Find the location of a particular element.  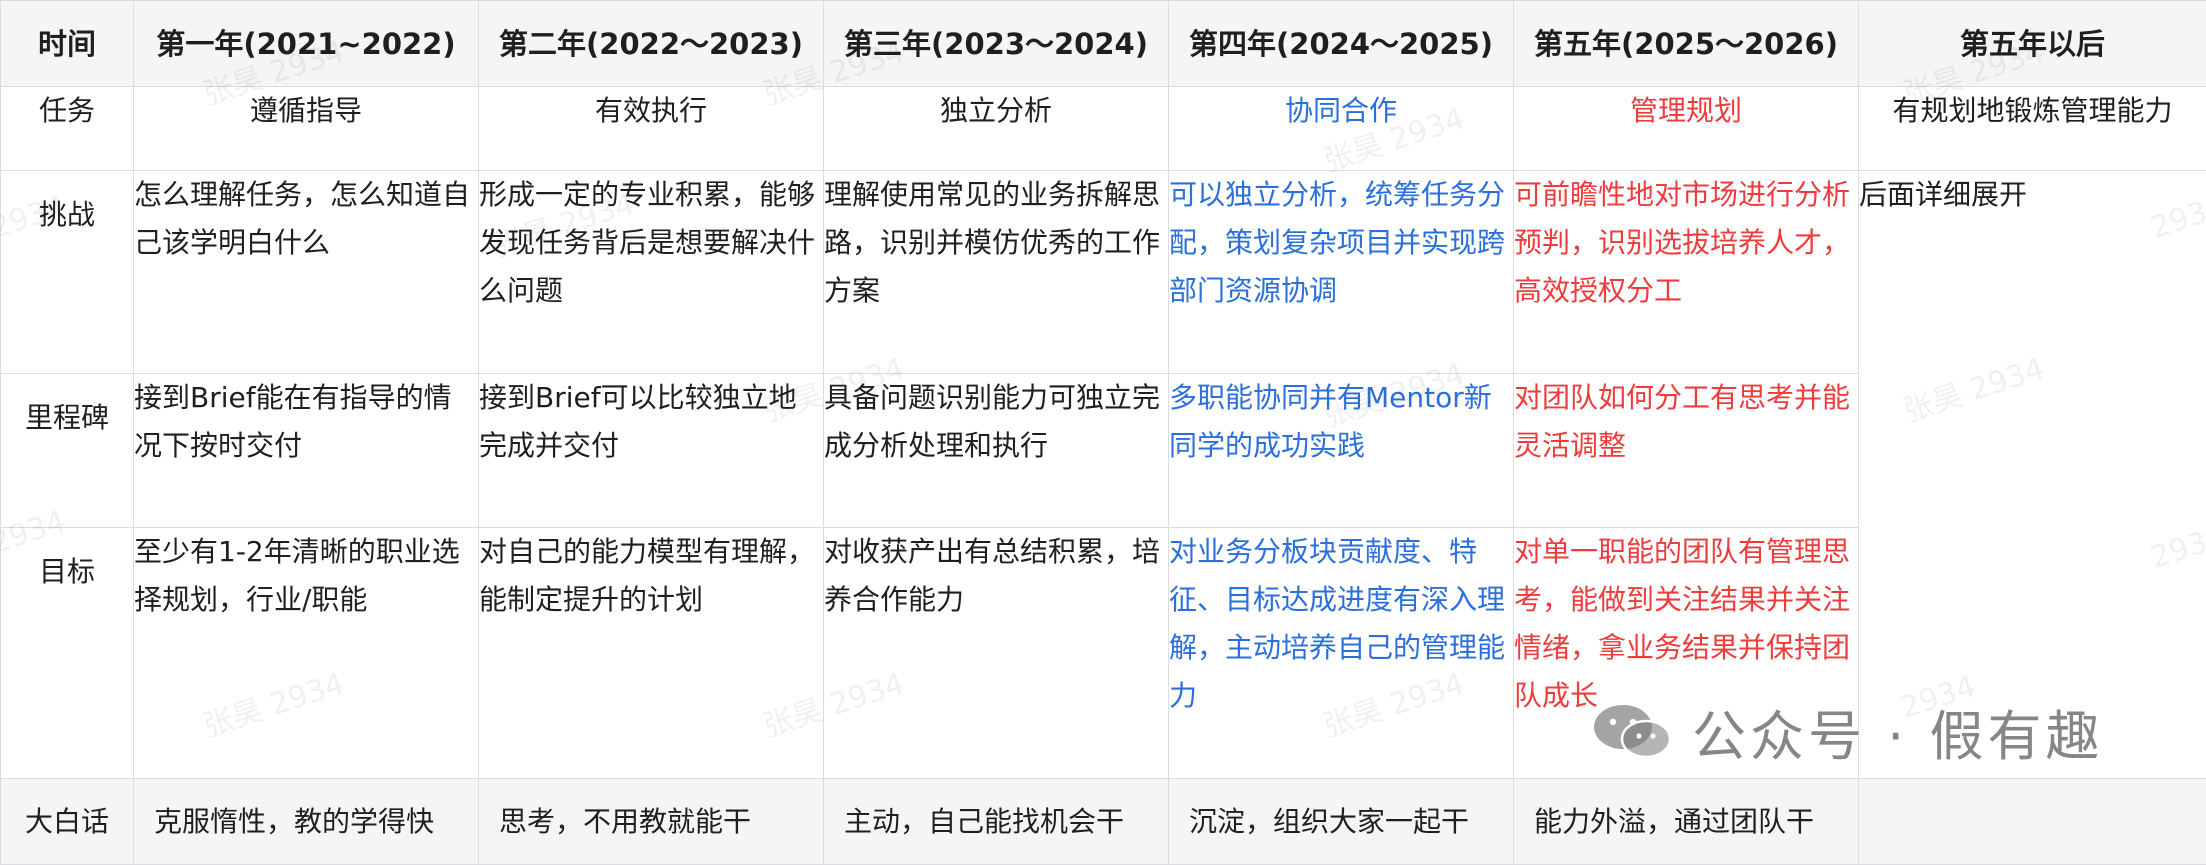

task-cell-year-1: 遵循指导 is located at coordinates (306, 129).